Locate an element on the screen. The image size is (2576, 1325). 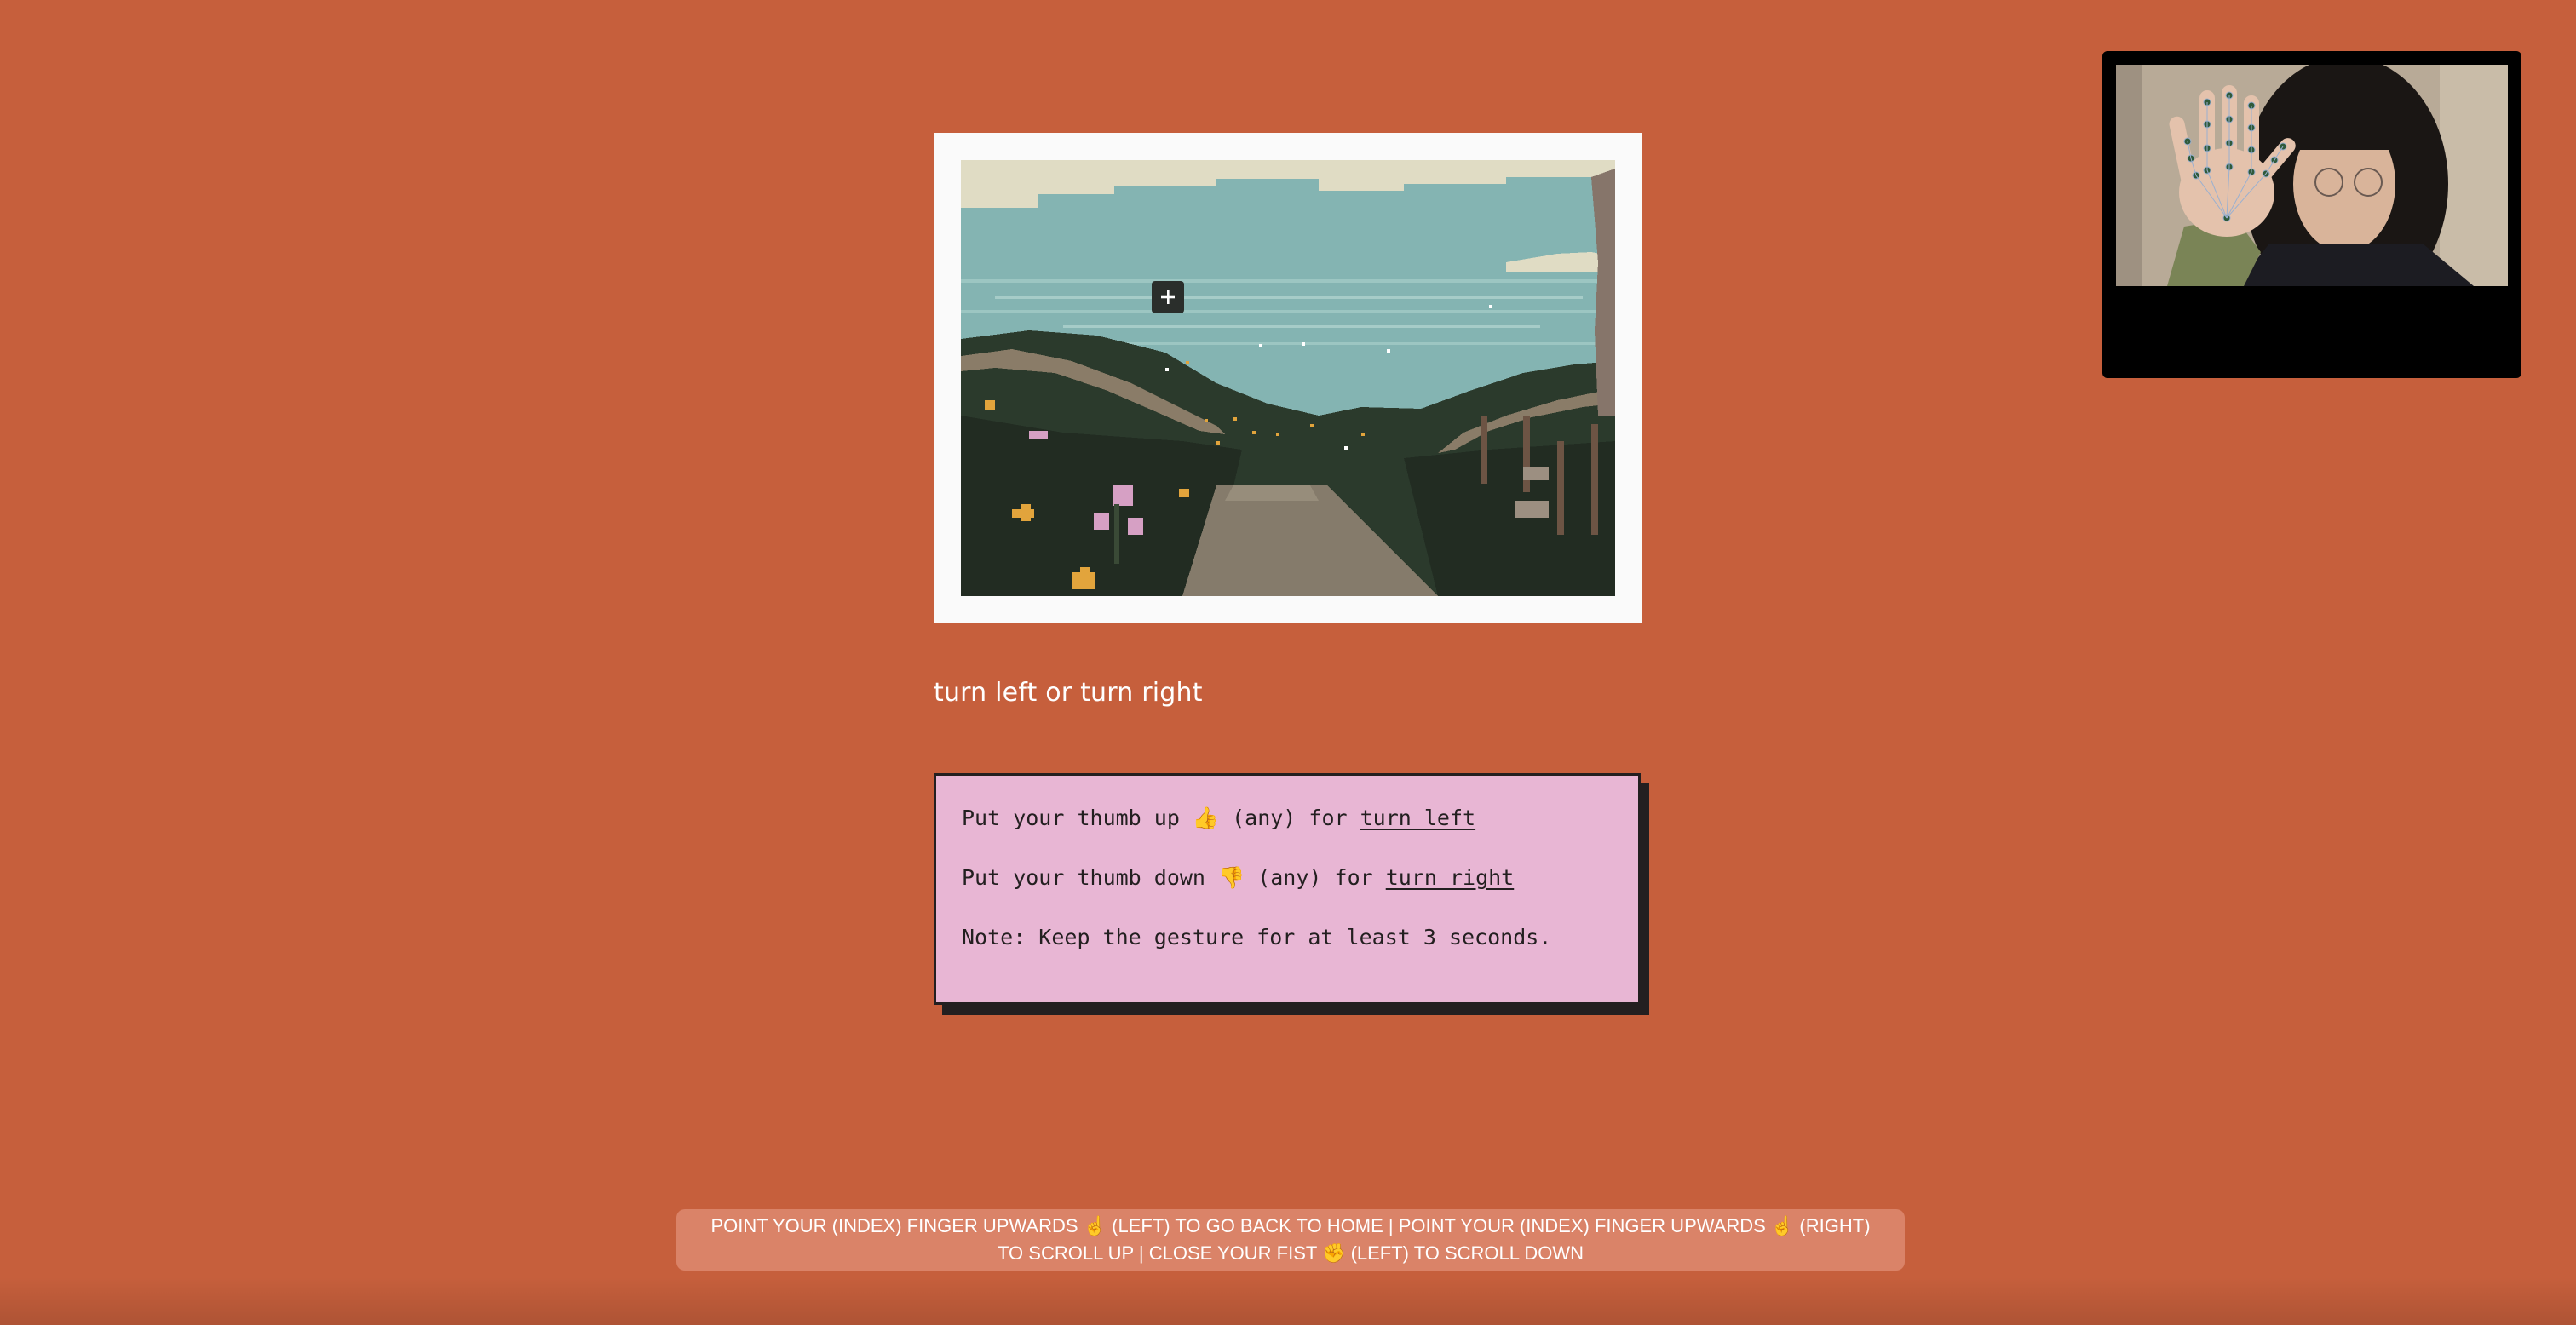
scene-image is located at coordinates (1288, 378).